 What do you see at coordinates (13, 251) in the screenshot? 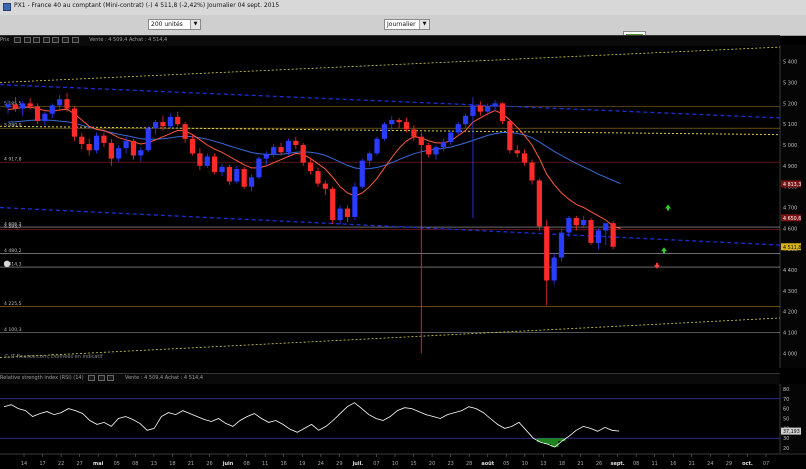
I see `horizontal-level-label: 4 480,2` at bounding box center [13, 251].